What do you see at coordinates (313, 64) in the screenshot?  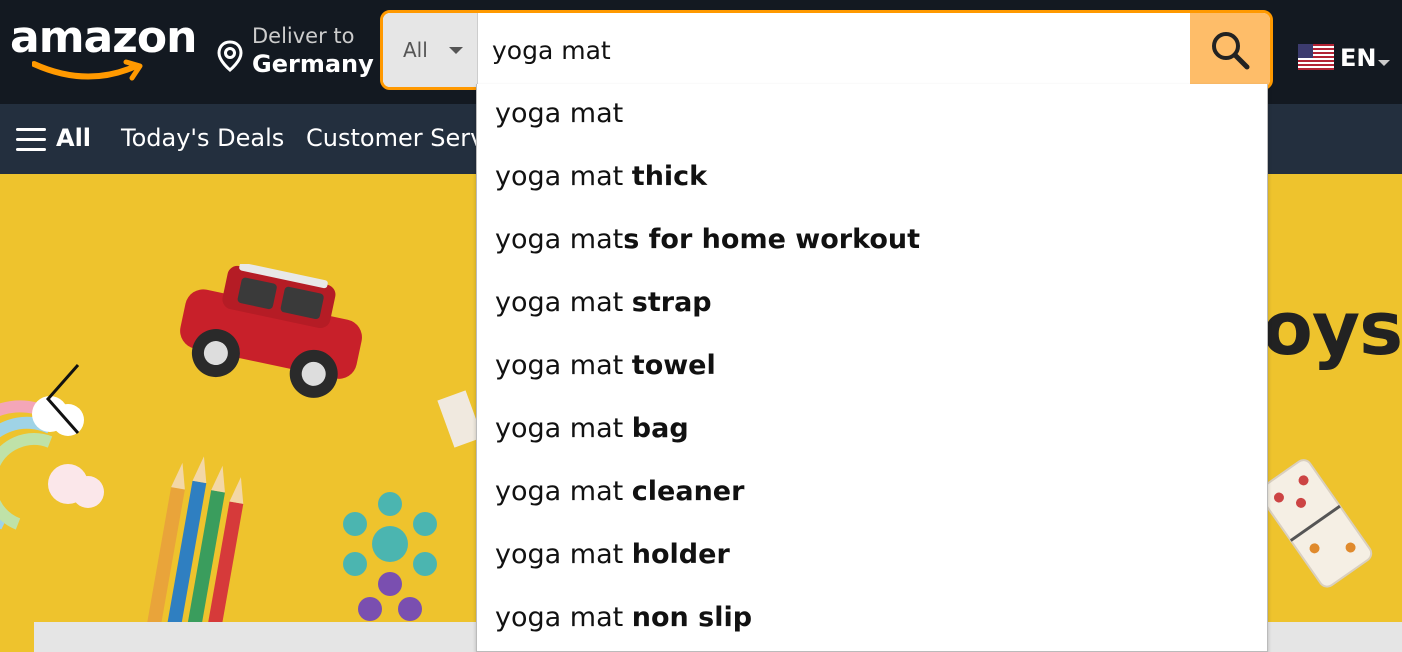 I see `deliver-country: Germany` at bounding box center [313, 64].